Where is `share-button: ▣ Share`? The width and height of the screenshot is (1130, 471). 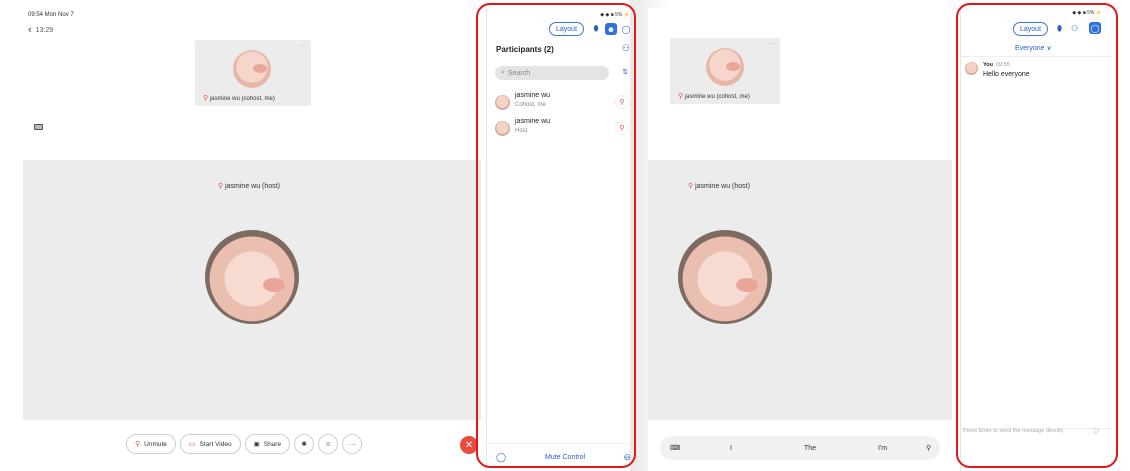 share-button: ▣ Share is located at coordinates (267, 444).